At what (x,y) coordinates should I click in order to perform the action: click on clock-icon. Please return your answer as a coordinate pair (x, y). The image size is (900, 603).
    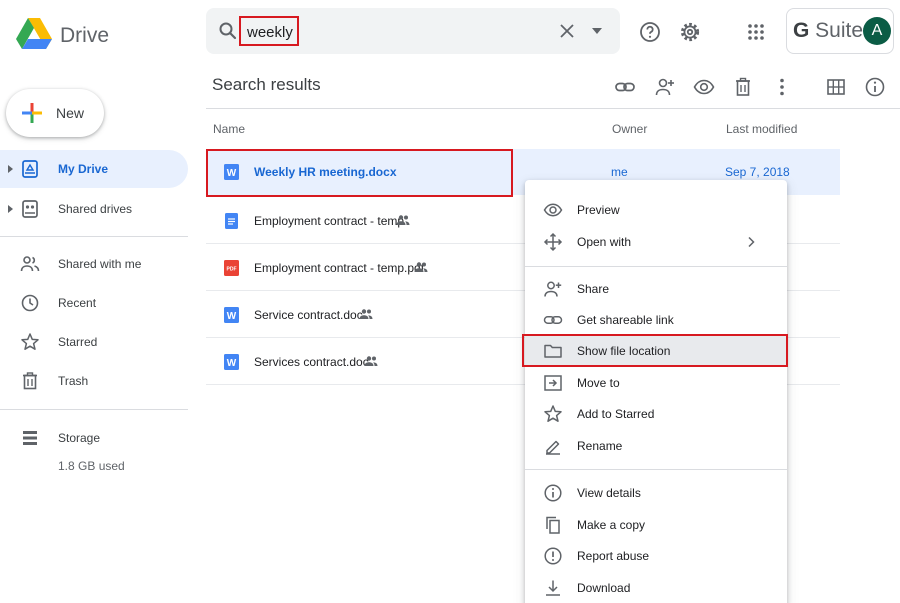
    Looking at the image, I should click on (30, 303).